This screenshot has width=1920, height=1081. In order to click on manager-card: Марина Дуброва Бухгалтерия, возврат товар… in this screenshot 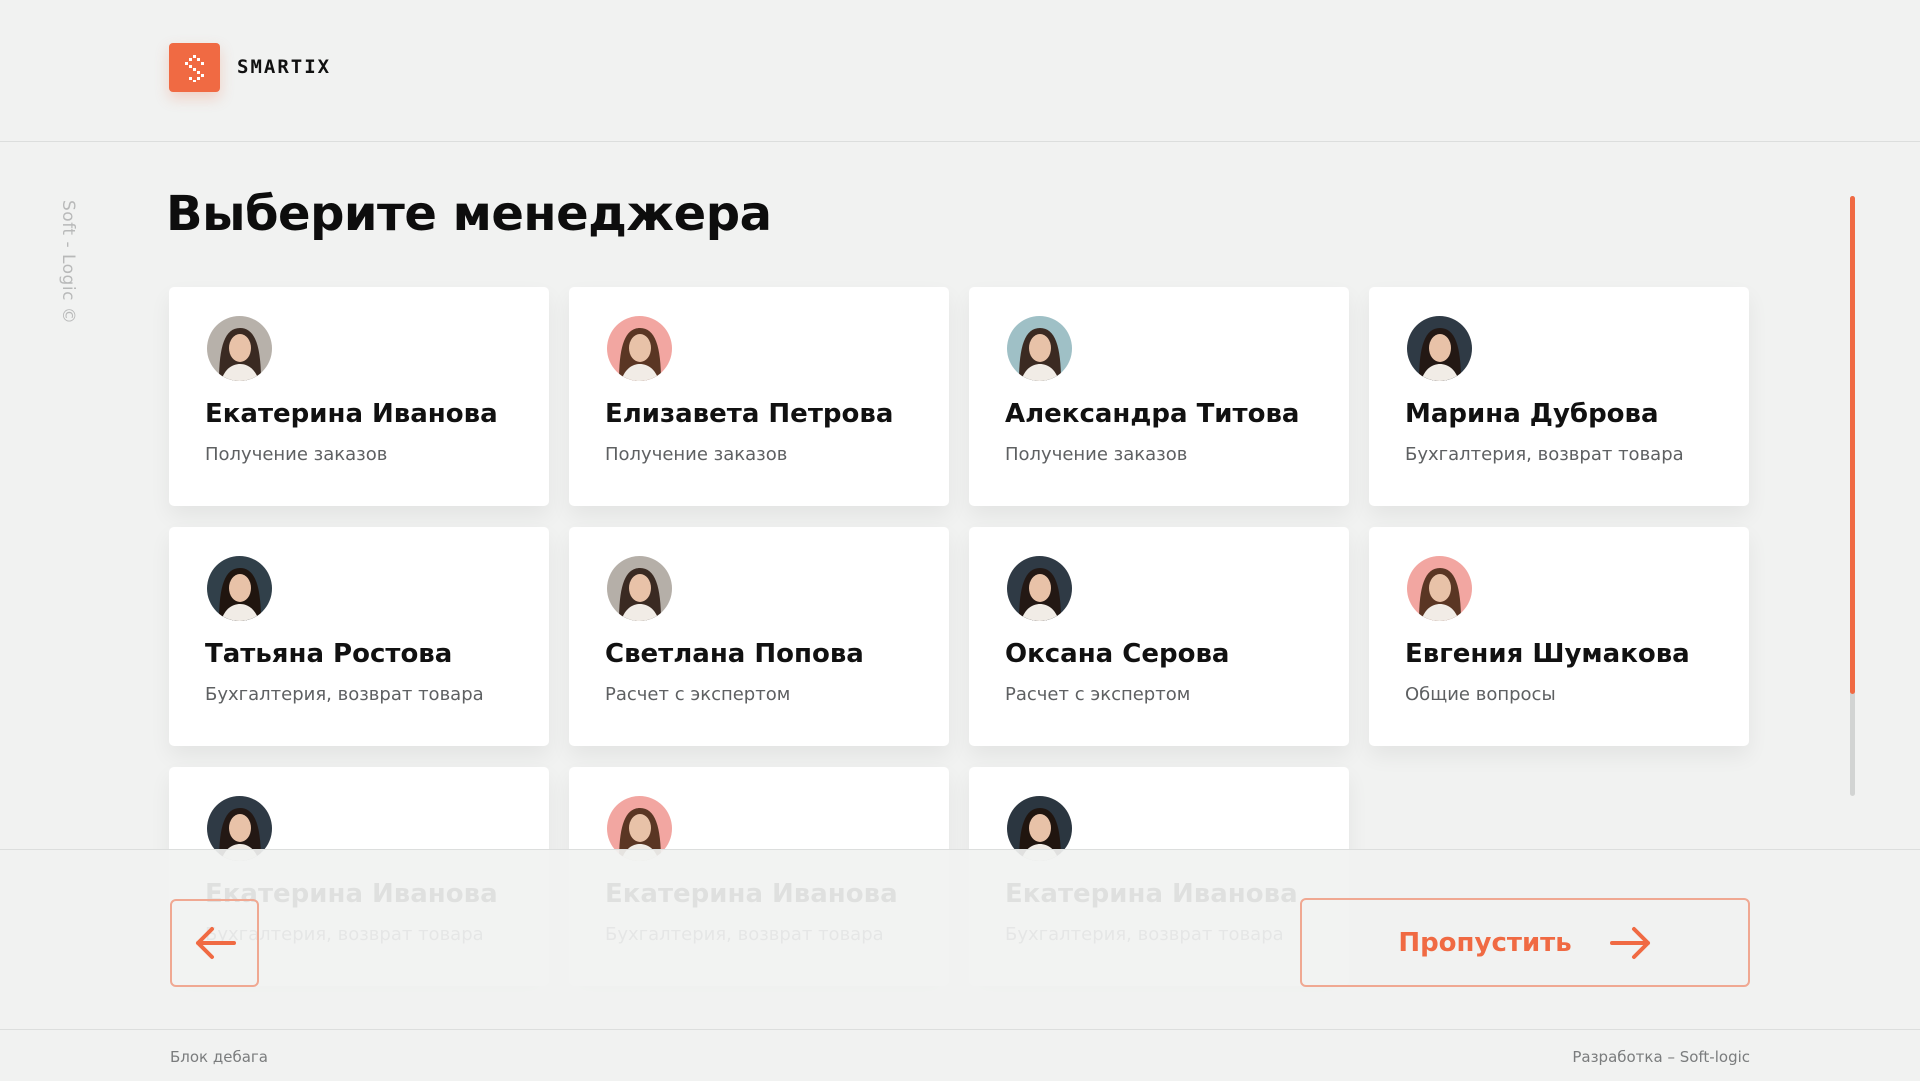, I will do `click(1559, 396)`.